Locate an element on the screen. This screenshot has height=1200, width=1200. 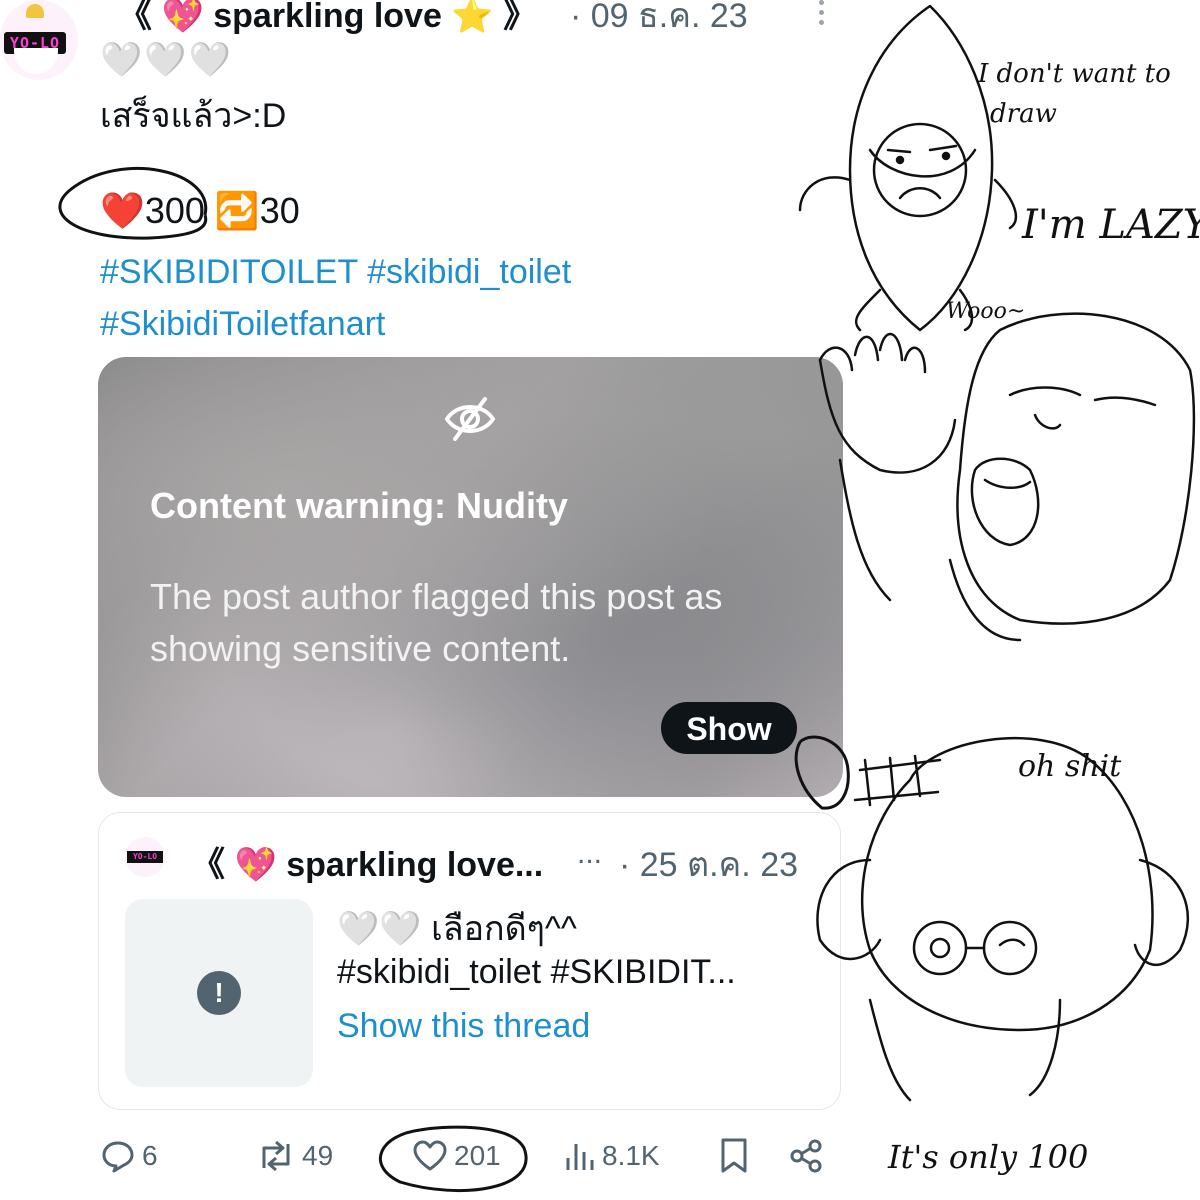
glasses-left is located at coordinates (940, 948).